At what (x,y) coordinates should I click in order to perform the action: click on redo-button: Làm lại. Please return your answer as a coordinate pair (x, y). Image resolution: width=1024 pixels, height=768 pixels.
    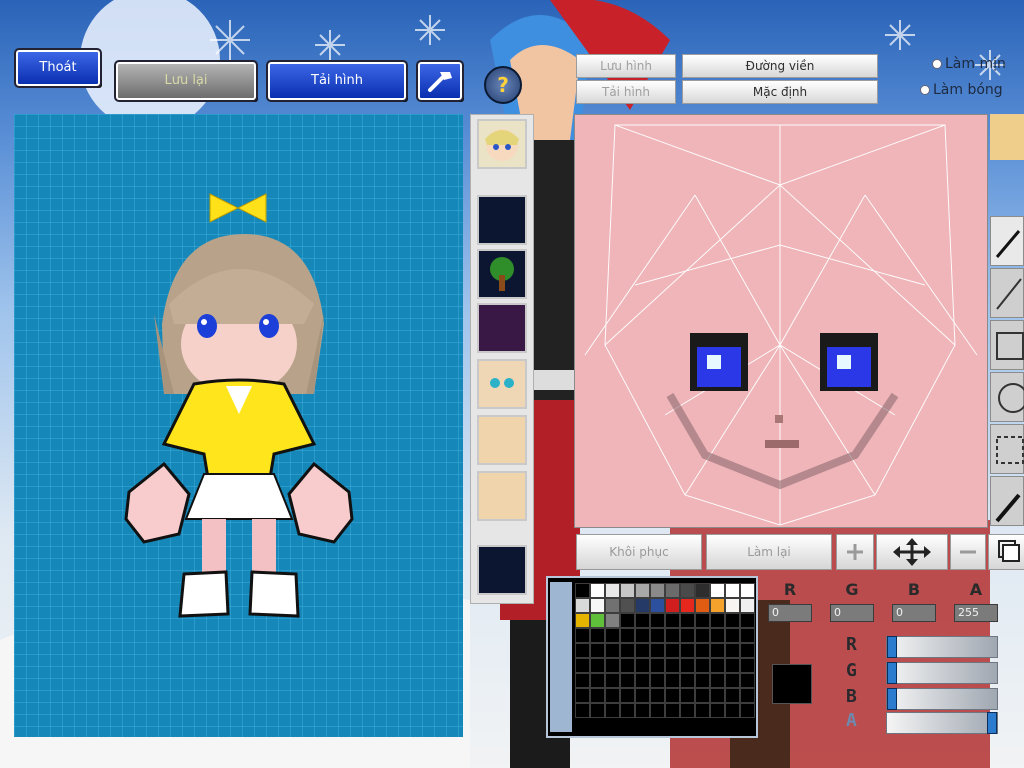
    Looking at the image, I should click on (769, 552).